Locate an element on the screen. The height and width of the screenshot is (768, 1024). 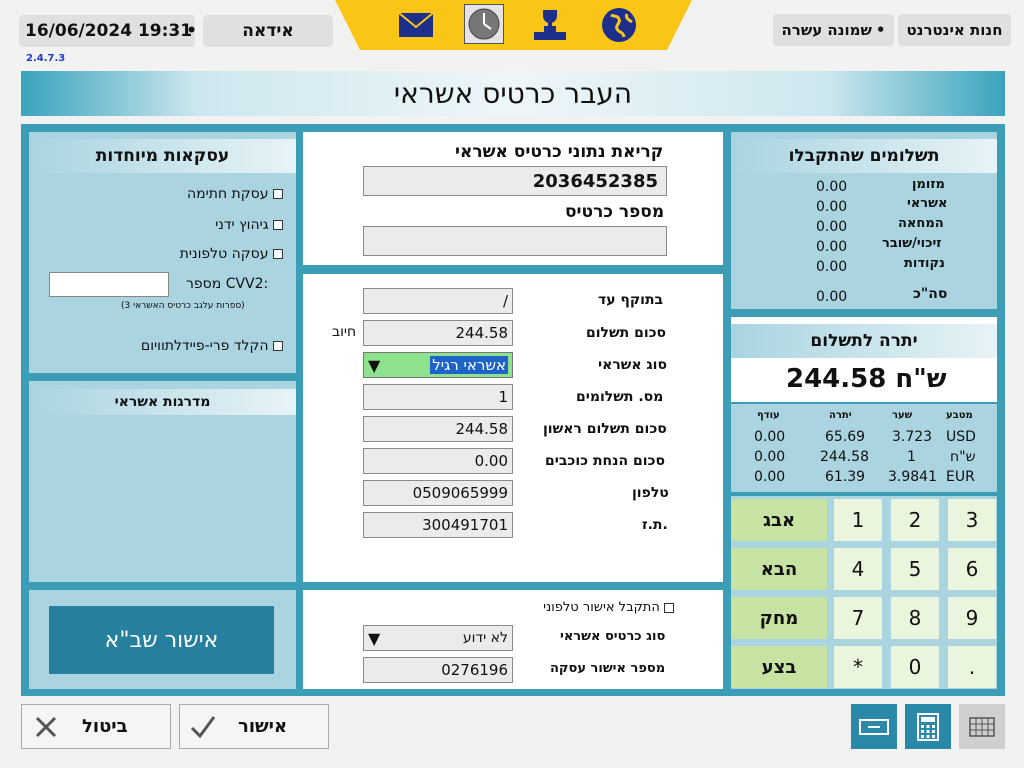
keypad-5: 5 is located at coordinates (915, 569).